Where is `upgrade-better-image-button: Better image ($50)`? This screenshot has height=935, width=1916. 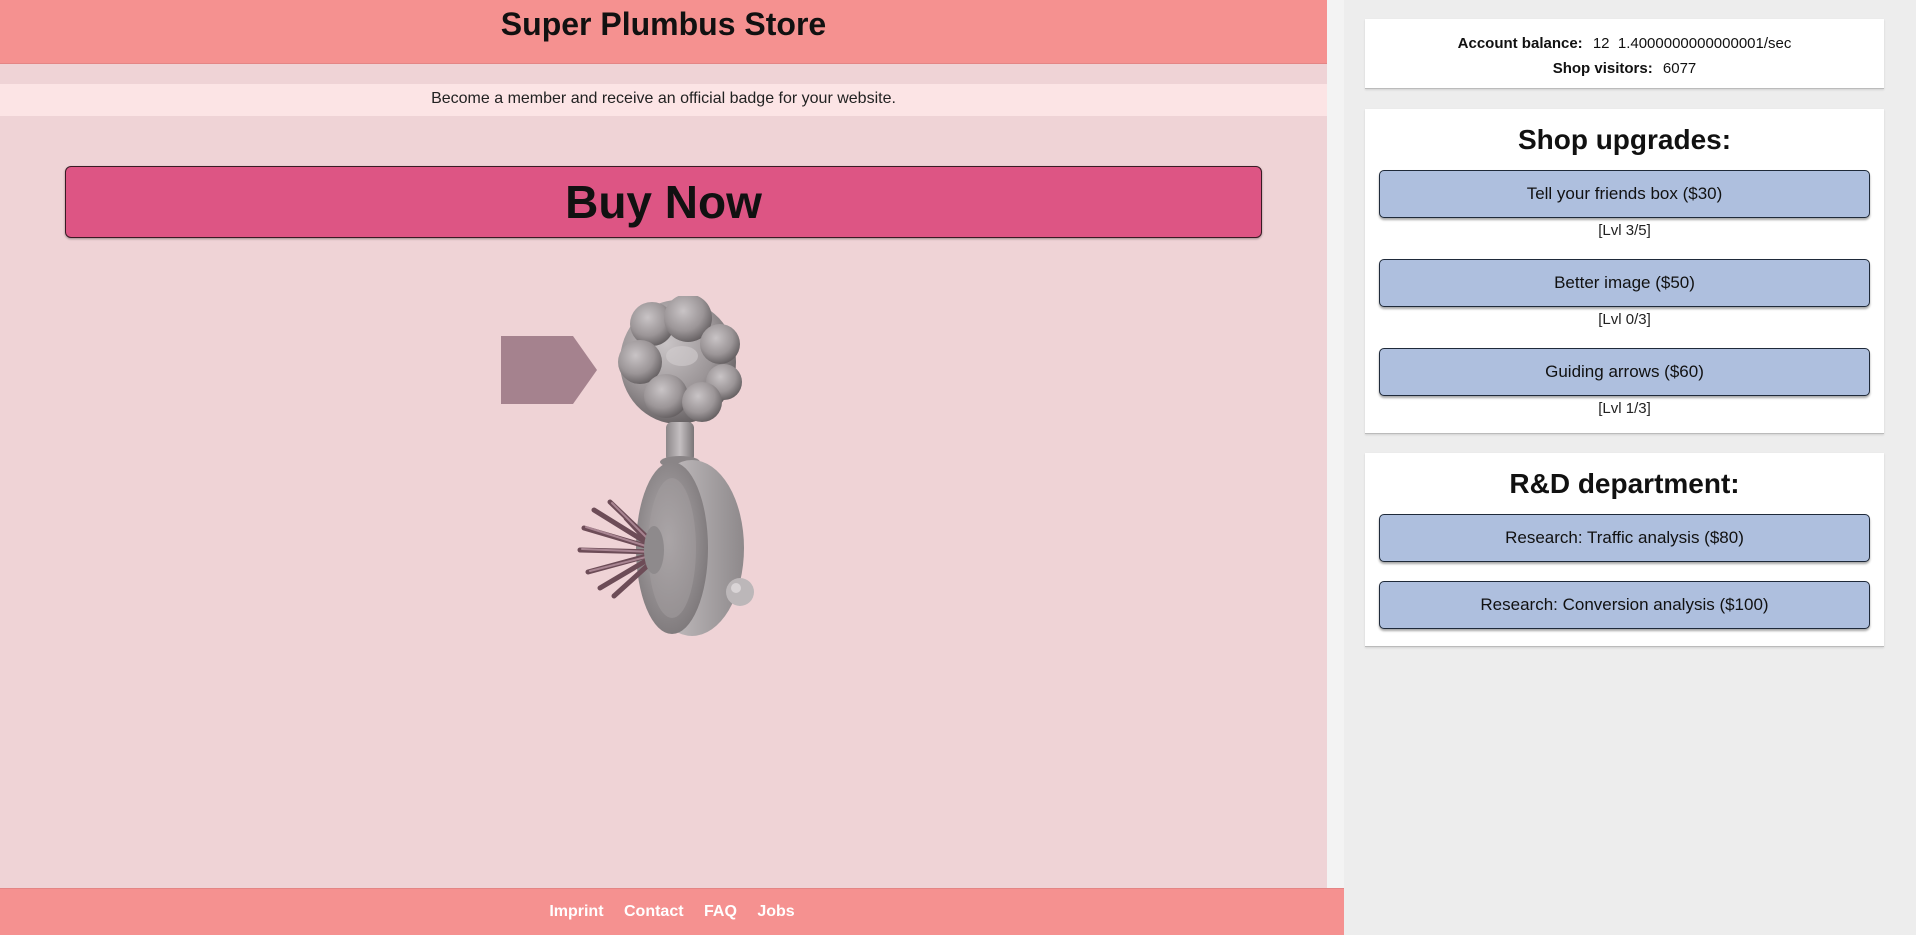 upgrade-better-image-button: Better image ($50) is located at coordinates (1624, 283).